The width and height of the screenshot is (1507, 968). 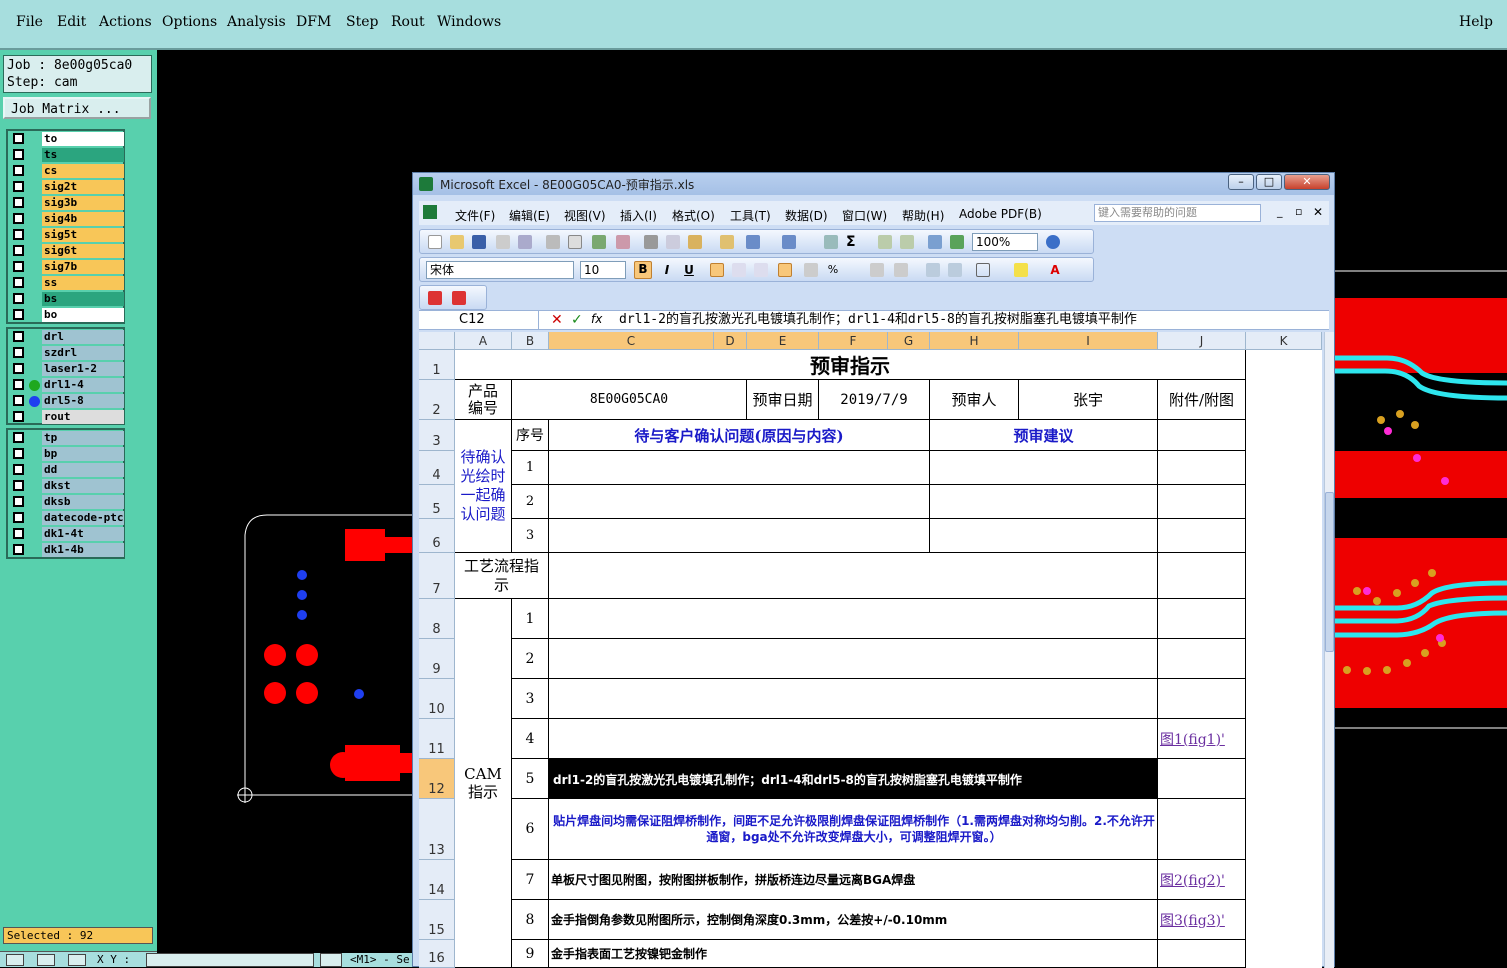 I want to click on xl-menu-insert: 插入(I), so click(x=638, y=215).